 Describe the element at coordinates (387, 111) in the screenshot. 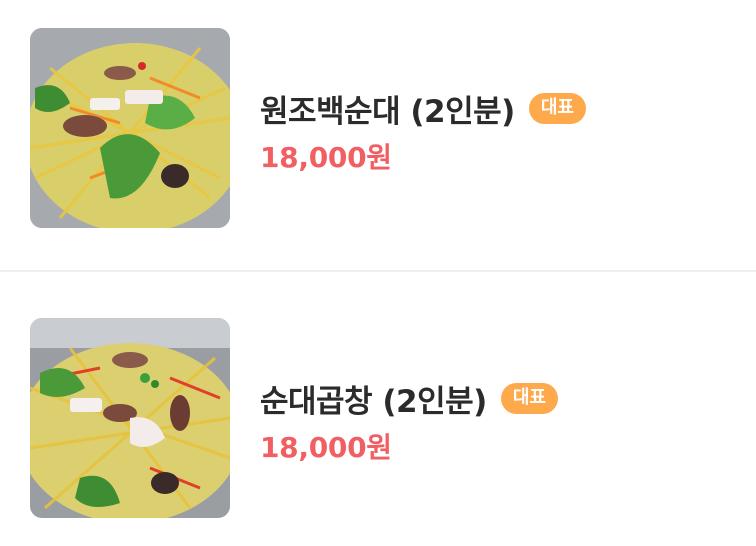

I see `menu-item-name: 원조백순대 (2인분)` at that location.